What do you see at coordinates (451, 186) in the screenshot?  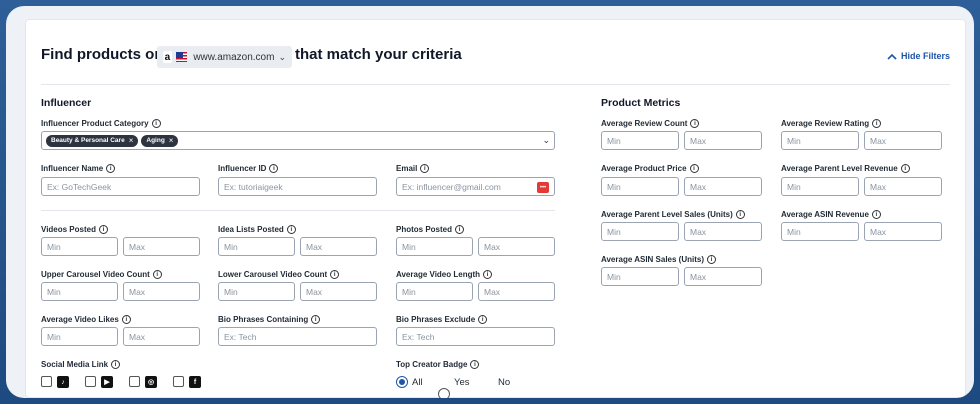 I see `email-placeholder: Ex: influencer@gmail.com` at bounding box center [451, 186].